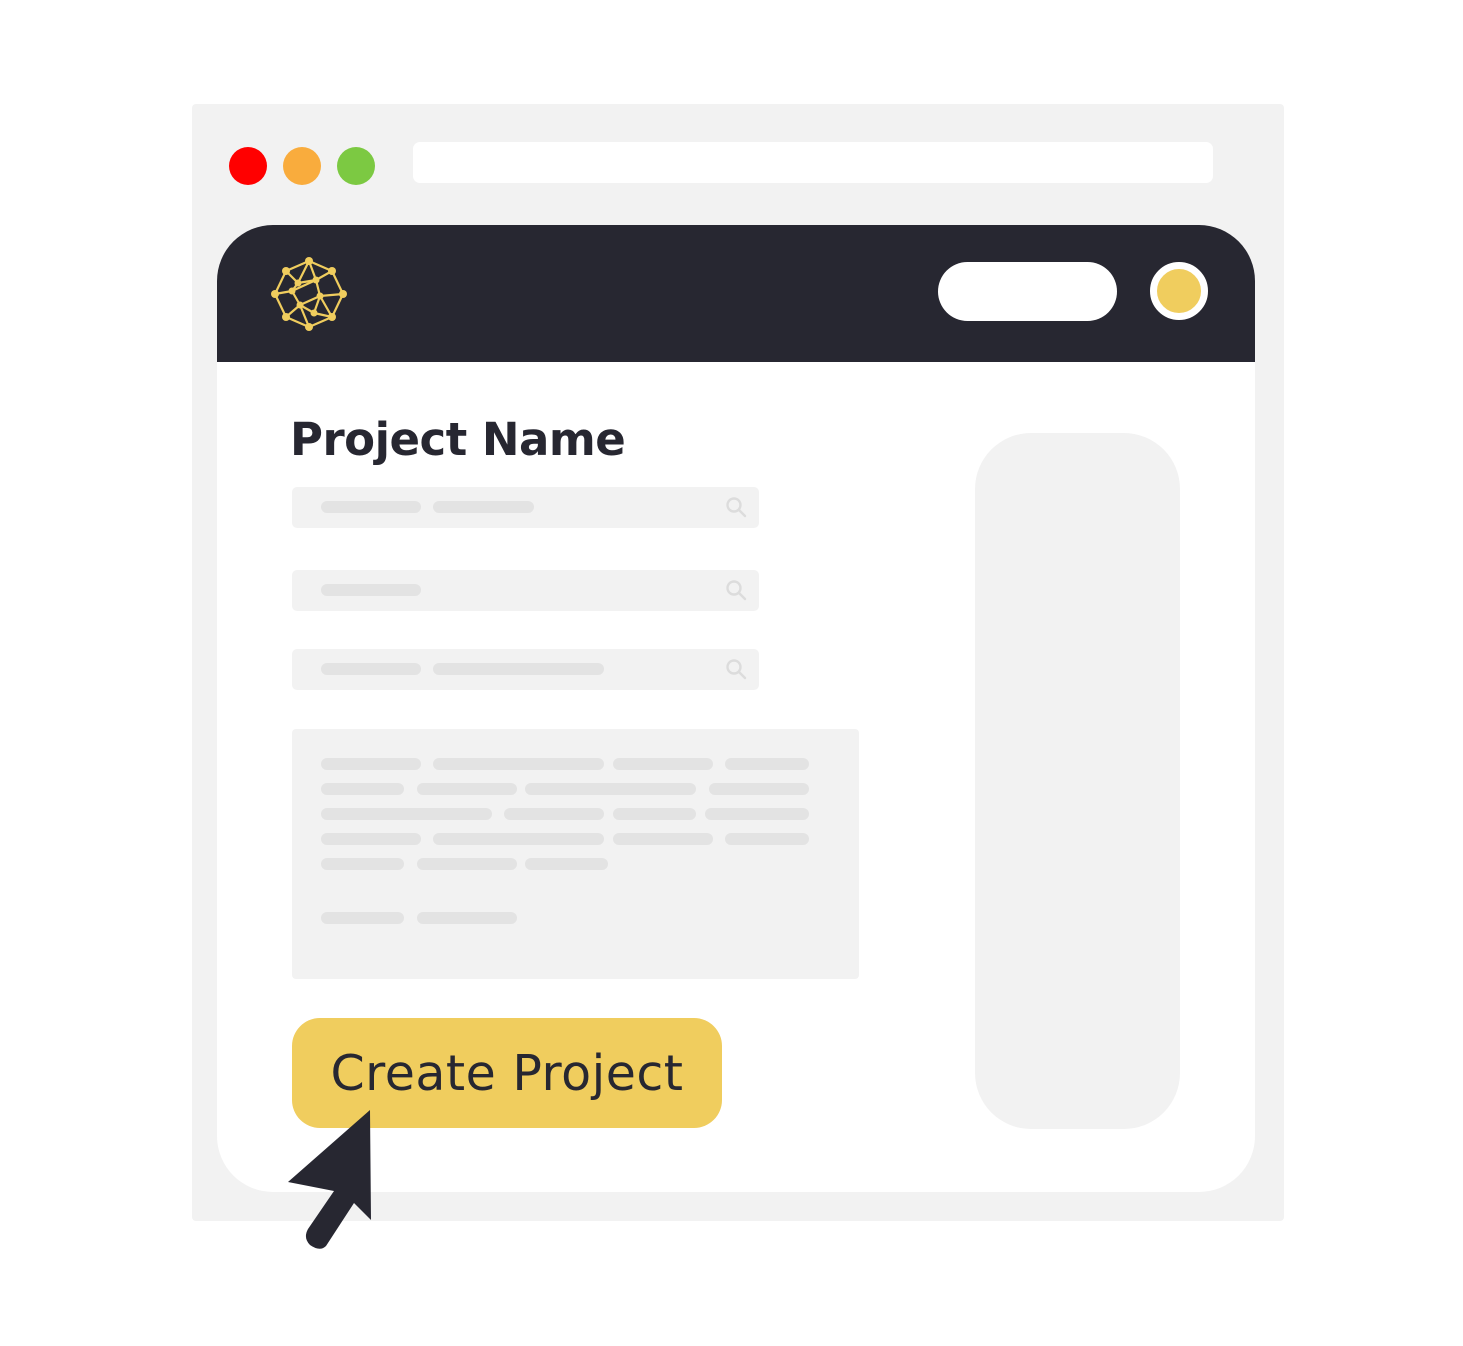 Image resolution: width=1463 pixels, height=1346 pixels. What do you see at coordinates (736, 293) in the screenshot?
I see `app-header` at bounding box center [736, 293].